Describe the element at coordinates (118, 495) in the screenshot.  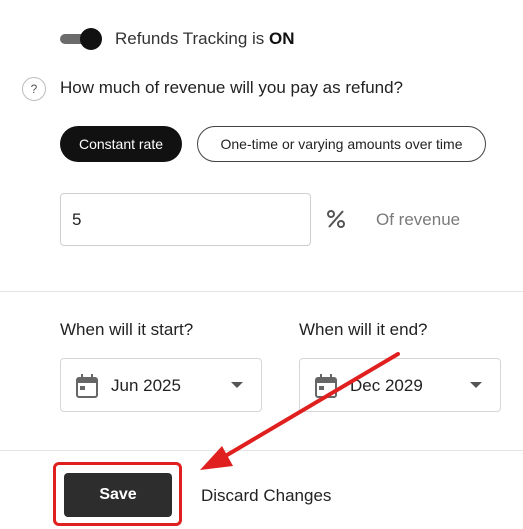
I see `save-button: Save` at that location.